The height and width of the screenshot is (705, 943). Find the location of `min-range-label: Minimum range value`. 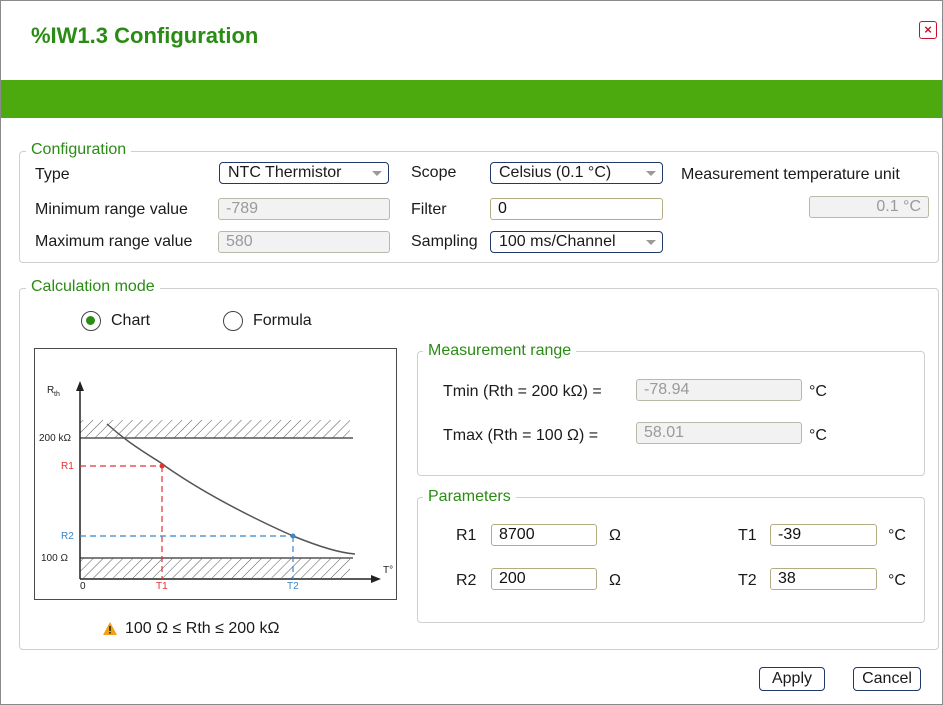

min-range-label: Minimum range value is located at coordinates (111, 209).